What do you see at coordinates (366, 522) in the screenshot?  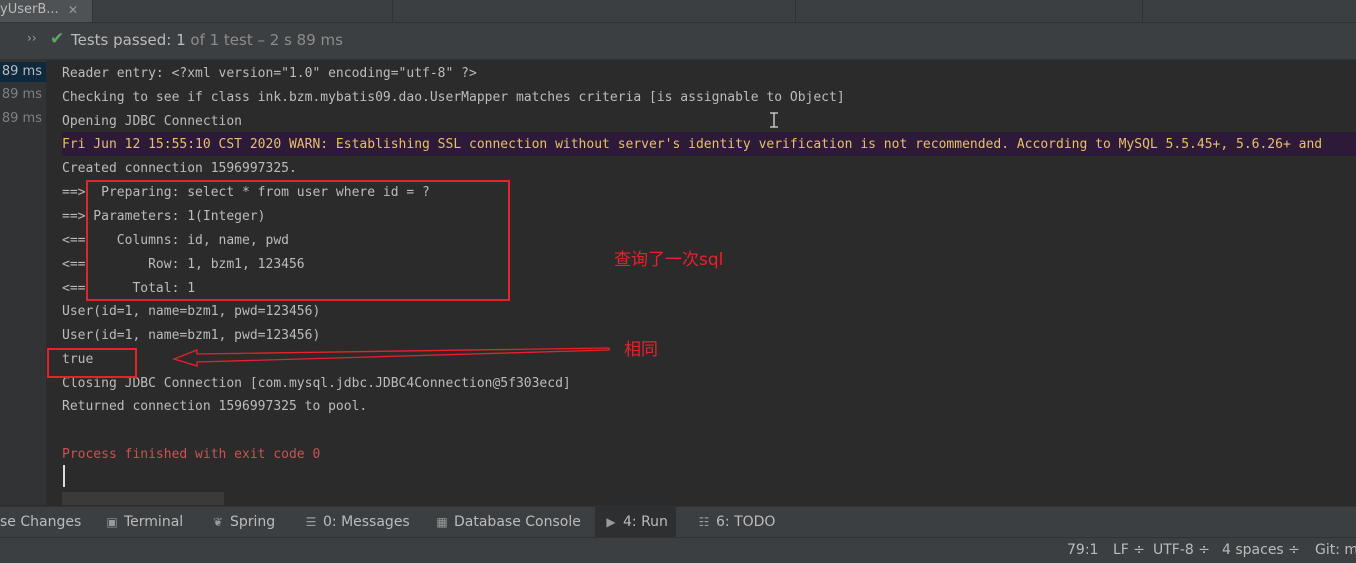 I see `tool-window-label: 0: Messages` at bounding box center [366, 522].